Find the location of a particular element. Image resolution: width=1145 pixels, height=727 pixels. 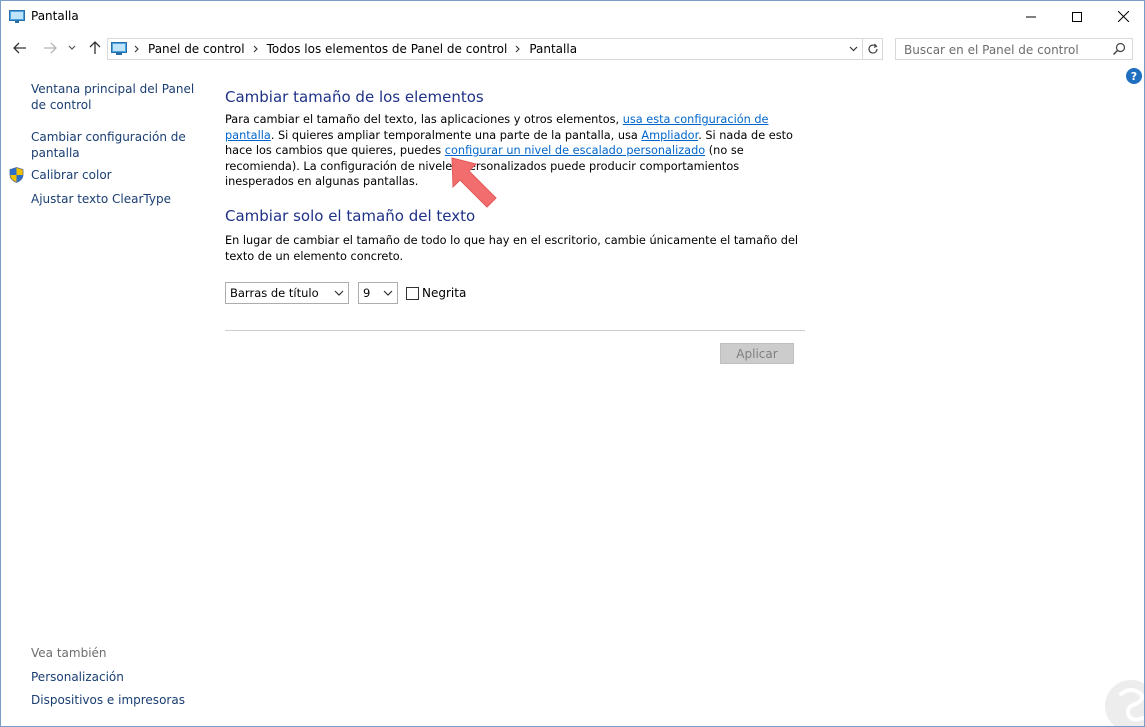

maximize-button is located at coordinates (1077, 16).